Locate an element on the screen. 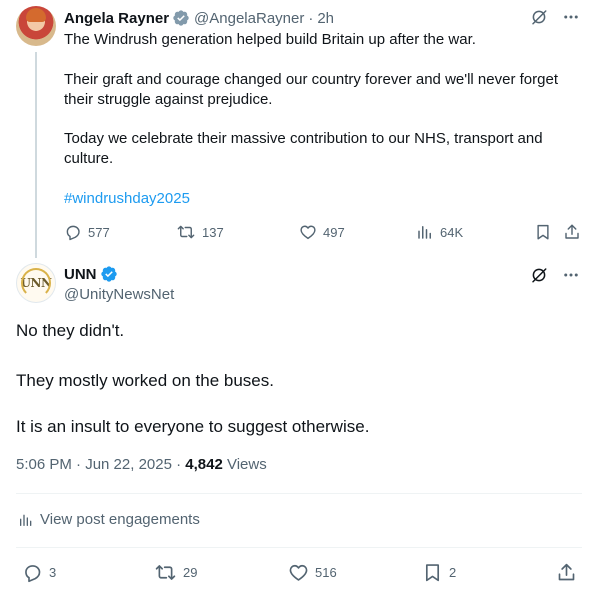  hashtag-link: #windrushday2025 is located at coordinates (319, 199).